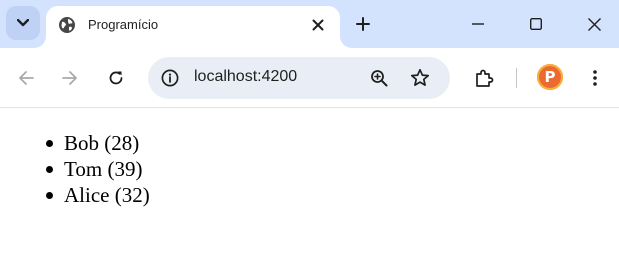 This screenshot has height=269, width=619. I want to click on site-info-icon, so click(170, 78).